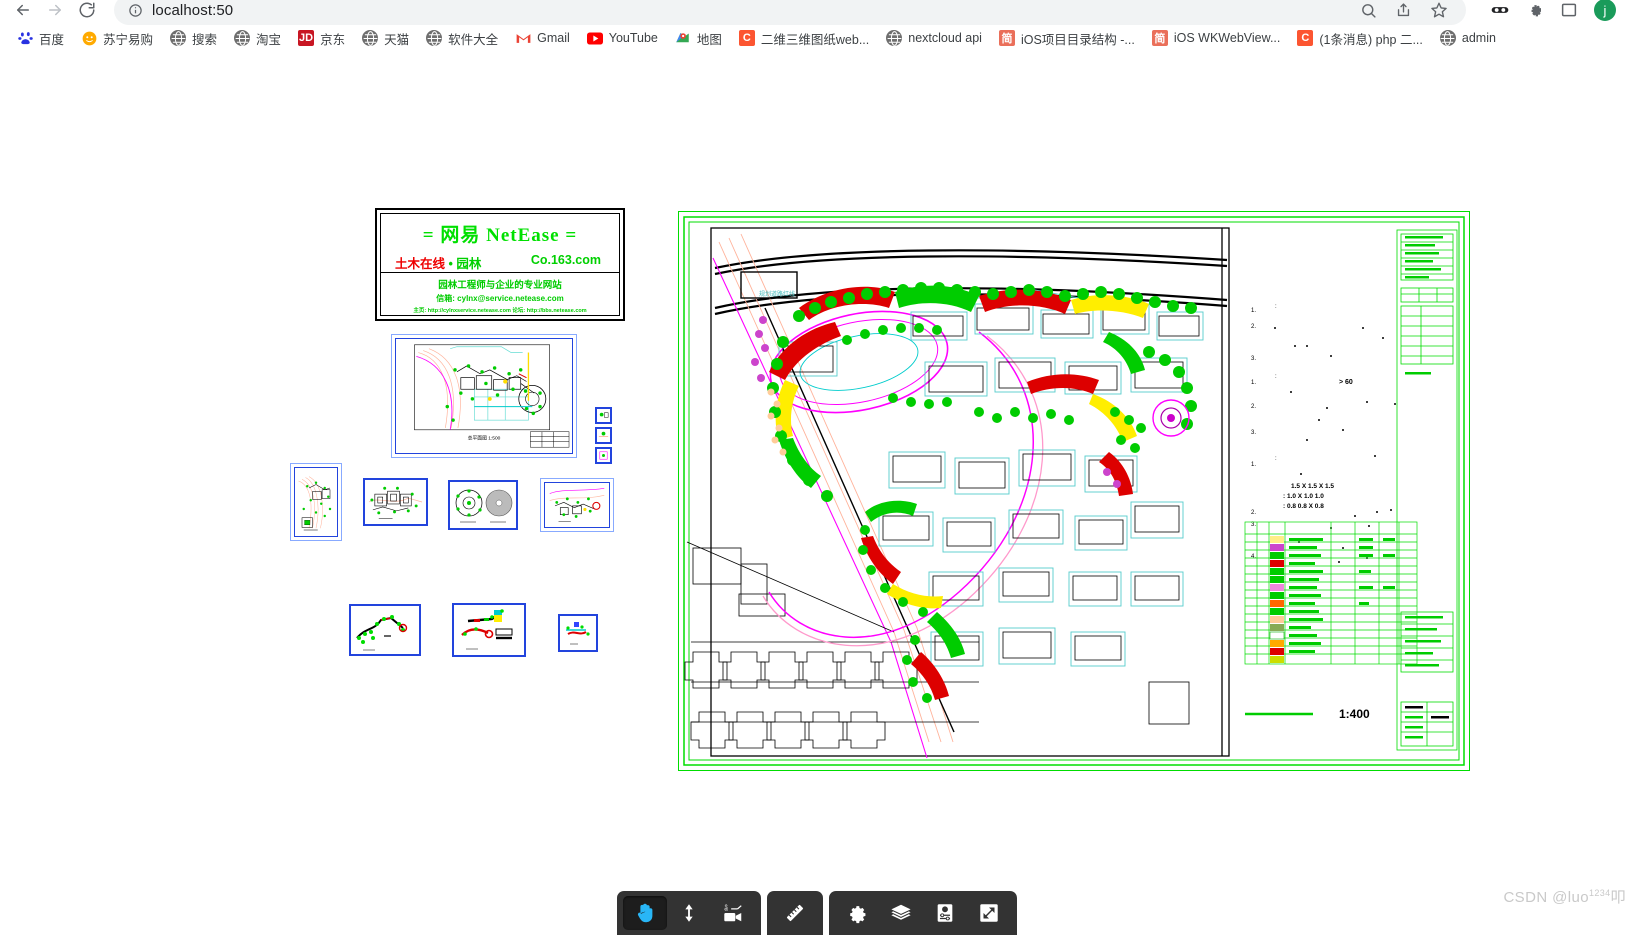 The width and height of the screenshot is (1634, 935). I want to click on fullscreen-button, so click(989, 913).